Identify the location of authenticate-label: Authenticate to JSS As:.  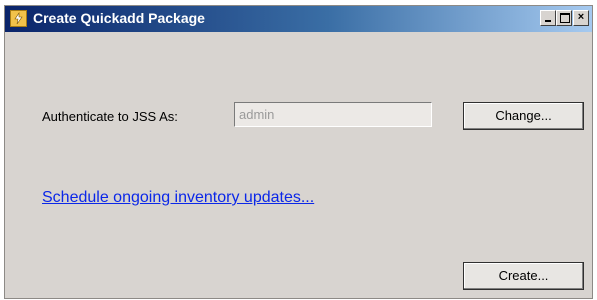
(110, 116).